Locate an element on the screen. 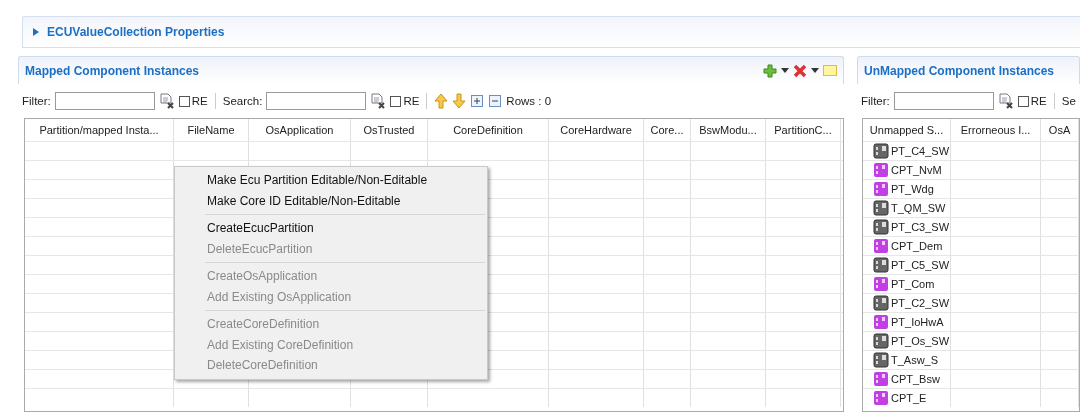  menu-item: CreateEcucPartition is located at coordinates (331, 228).